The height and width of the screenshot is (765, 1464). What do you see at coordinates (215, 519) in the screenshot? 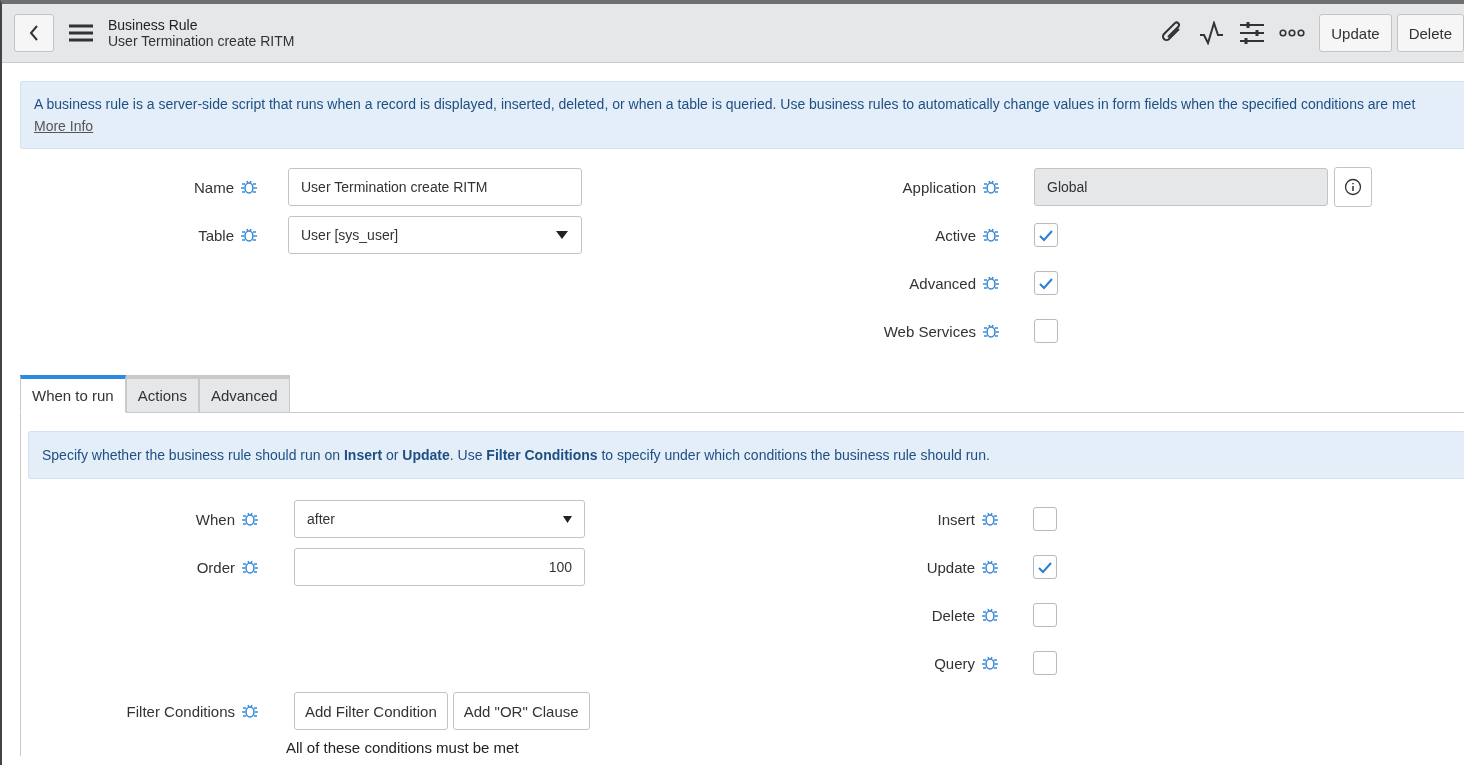
I see `field-label: When` at bounding box center [215, 519].